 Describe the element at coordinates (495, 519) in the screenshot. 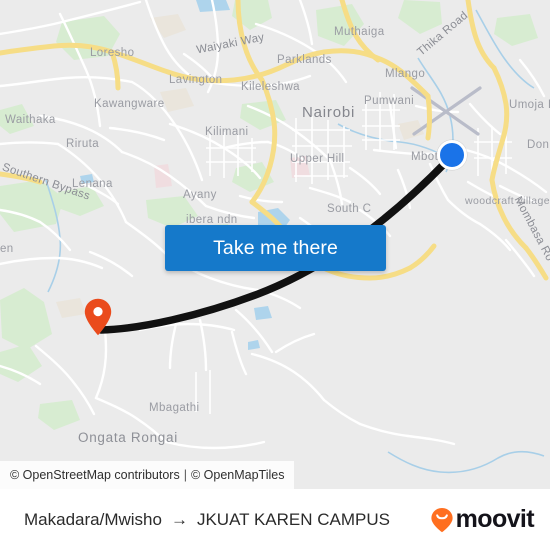

I see `moovit-wordmark: moovit` at that location.